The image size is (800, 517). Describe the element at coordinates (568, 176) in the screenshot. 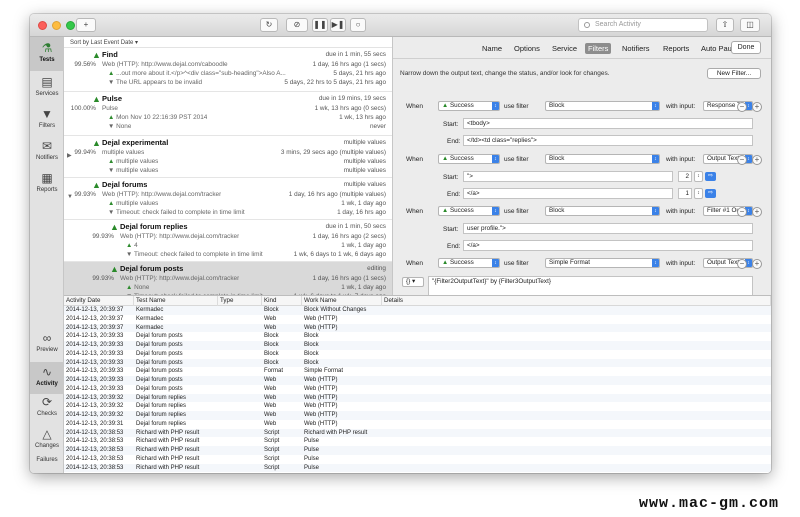

I see `start-field: ">` at that location.